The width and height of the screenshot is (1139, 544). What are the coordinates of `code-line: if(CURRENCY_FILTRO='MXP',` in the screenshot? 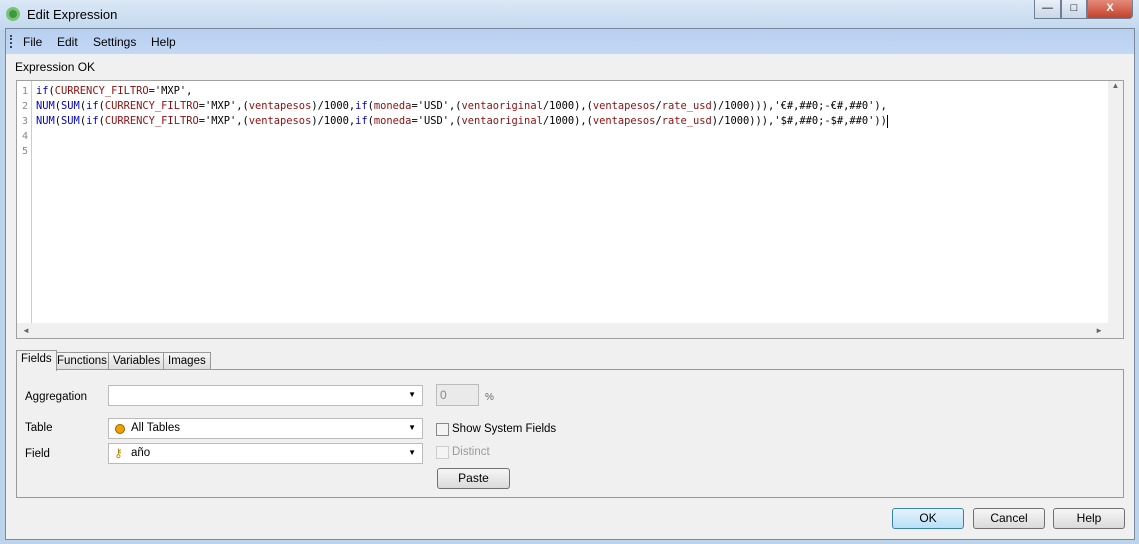 It's located at (462, 91).